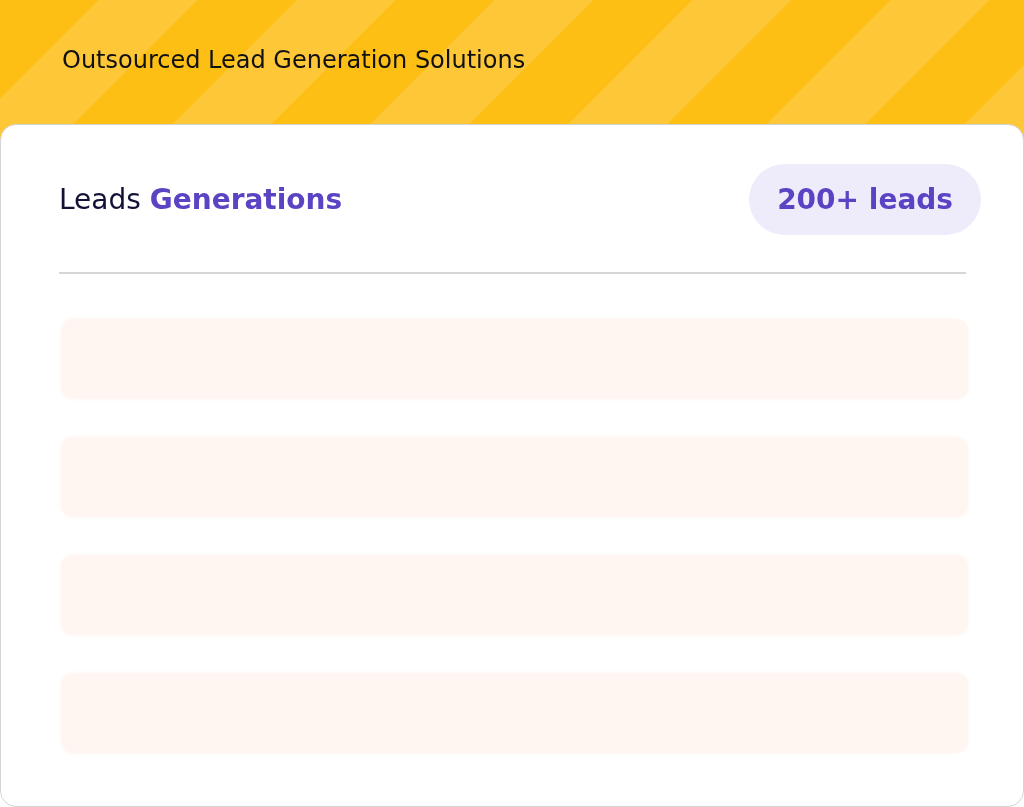  What do you see at coordinates (201, 199) in the screenshot?
I see `card-heading: Leads Generations` at bounding box center [201, 199].